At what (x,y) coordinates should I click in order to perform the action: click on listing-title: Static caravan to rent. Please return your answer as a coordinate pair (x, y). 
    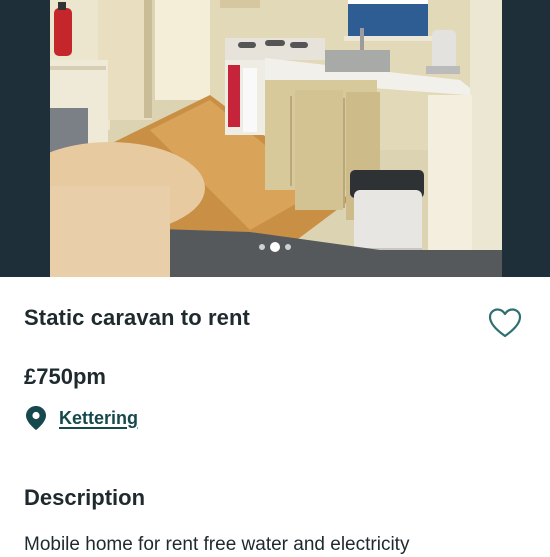
    Looking at the image, I should click on (137, 317).